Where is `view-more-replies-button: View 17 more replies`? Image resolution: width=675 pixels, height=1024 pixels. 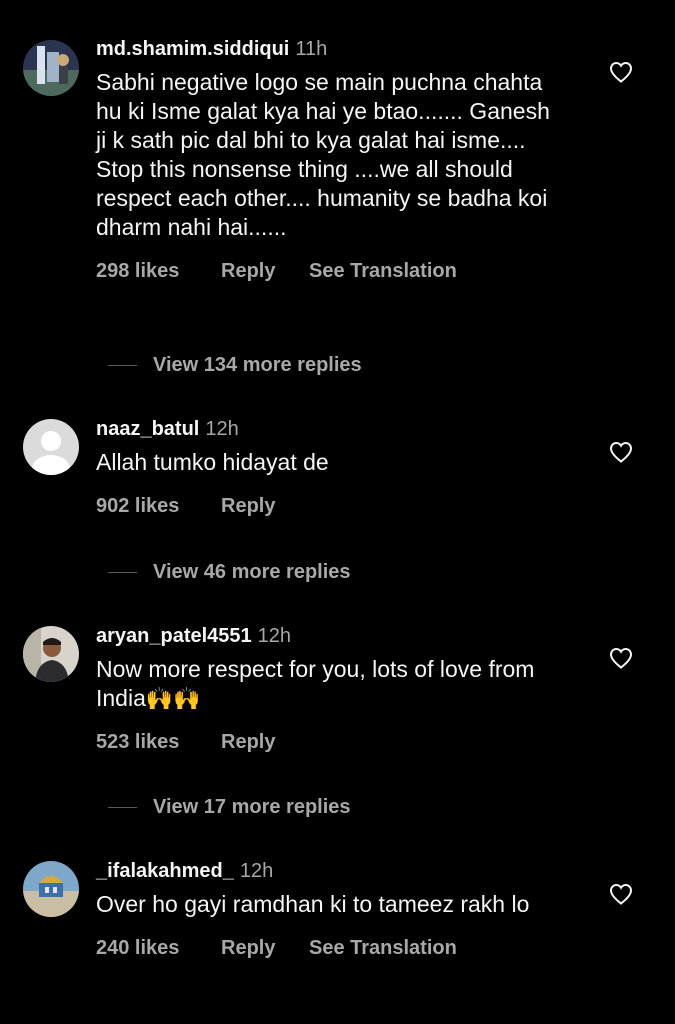
view-more-replies-button: View 17 more replies is located at coordinates (229, 807).